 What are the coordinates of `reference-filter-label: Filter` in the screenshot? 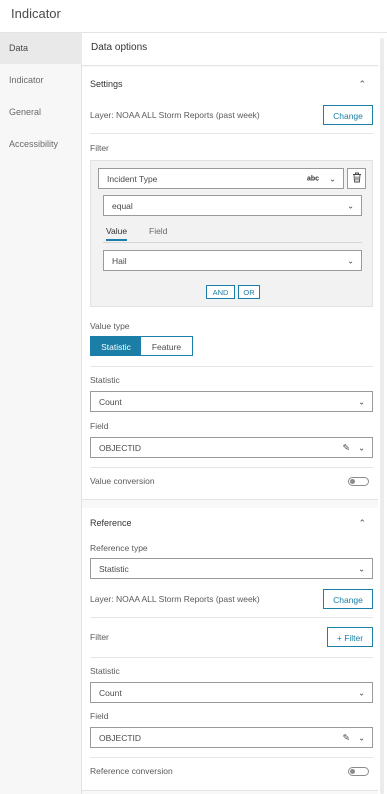 It's located at (99, 637).